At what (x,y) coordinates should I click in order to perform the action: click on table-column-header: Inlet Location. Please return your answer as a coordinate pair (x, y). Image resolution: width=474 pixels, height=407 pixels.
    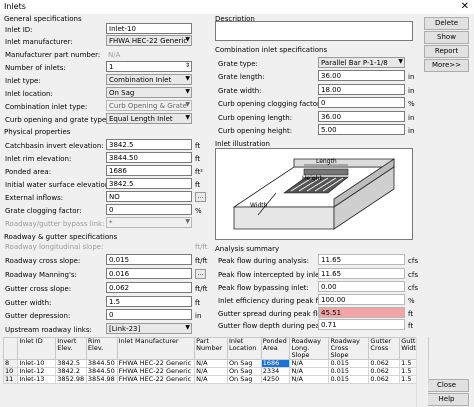
    Looking at the image, I should click on (244, 348).